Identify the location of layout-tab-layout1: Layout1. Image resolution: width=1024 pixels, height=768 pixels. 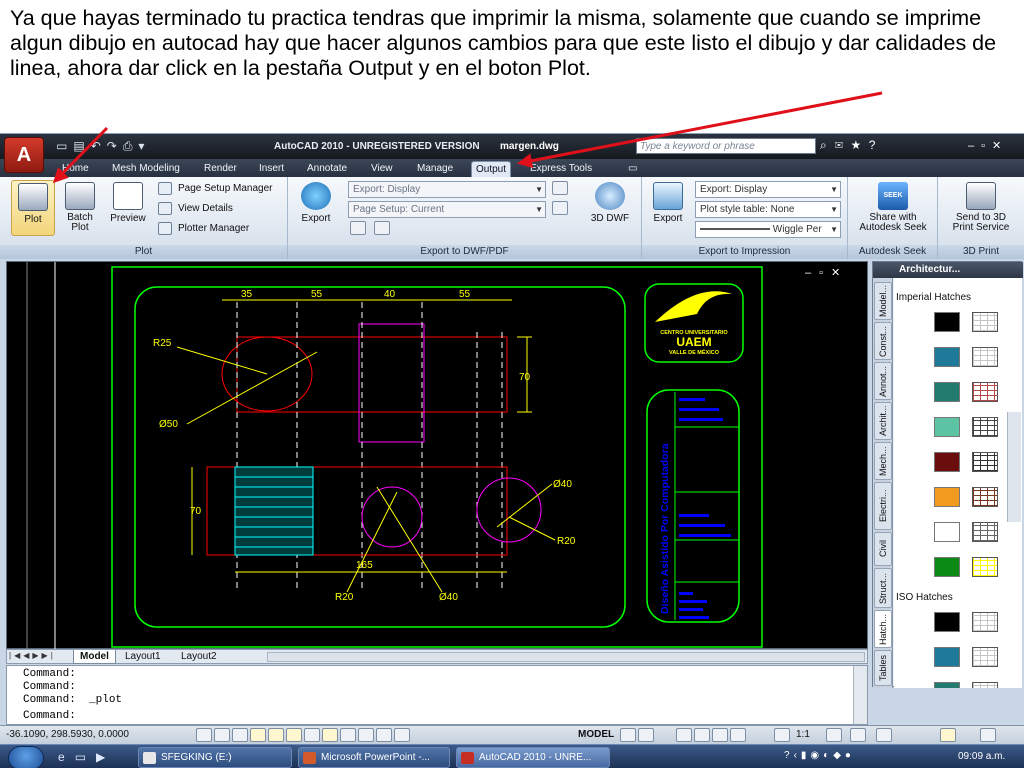
(143, 657).